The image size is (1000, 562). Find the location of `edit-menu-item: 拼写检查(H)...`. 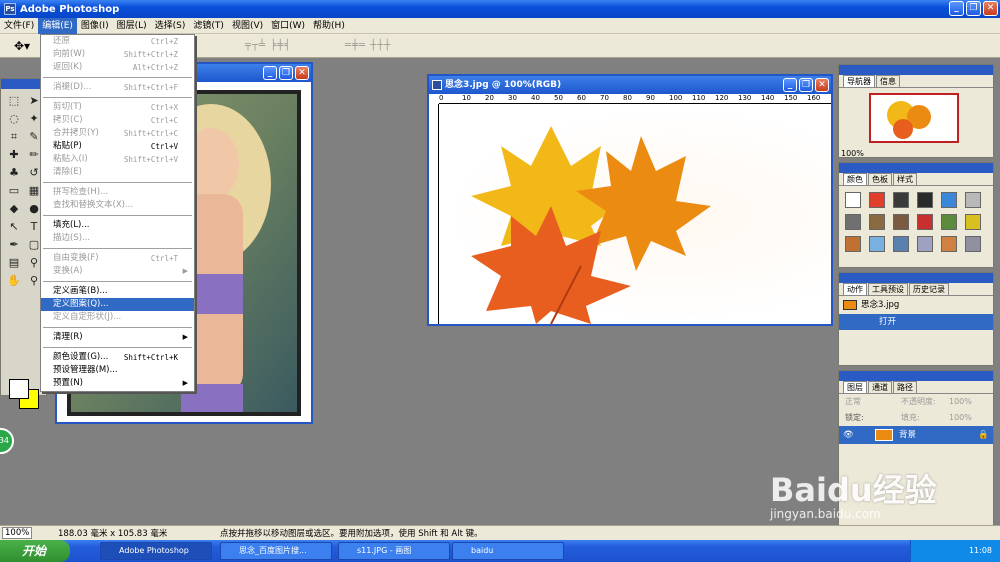

edit-menu-item: 拼写检查(H)... is located at coordinates (117, 192).